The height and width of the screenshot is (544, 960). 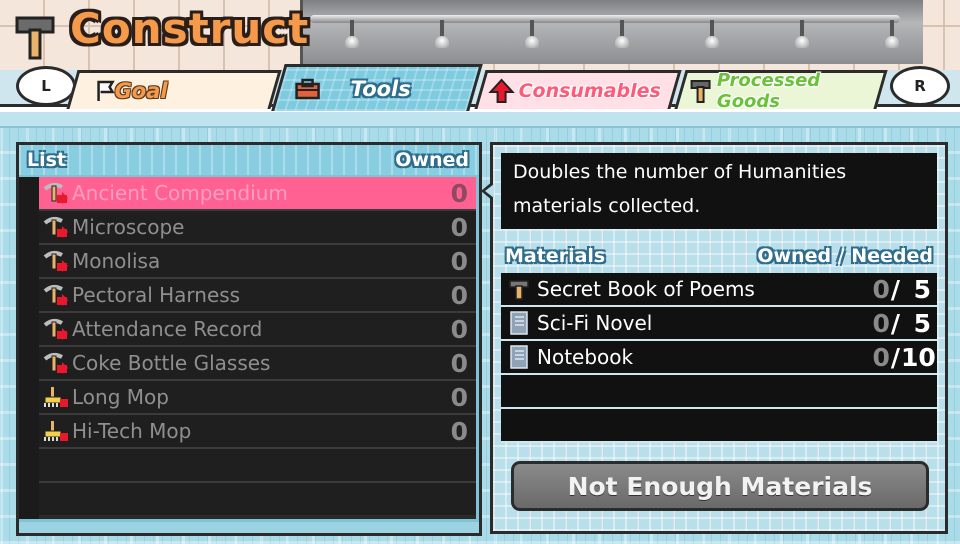 I want to click on tab-processed-goods-label: Processed Goods, so click(x=768, y=91).